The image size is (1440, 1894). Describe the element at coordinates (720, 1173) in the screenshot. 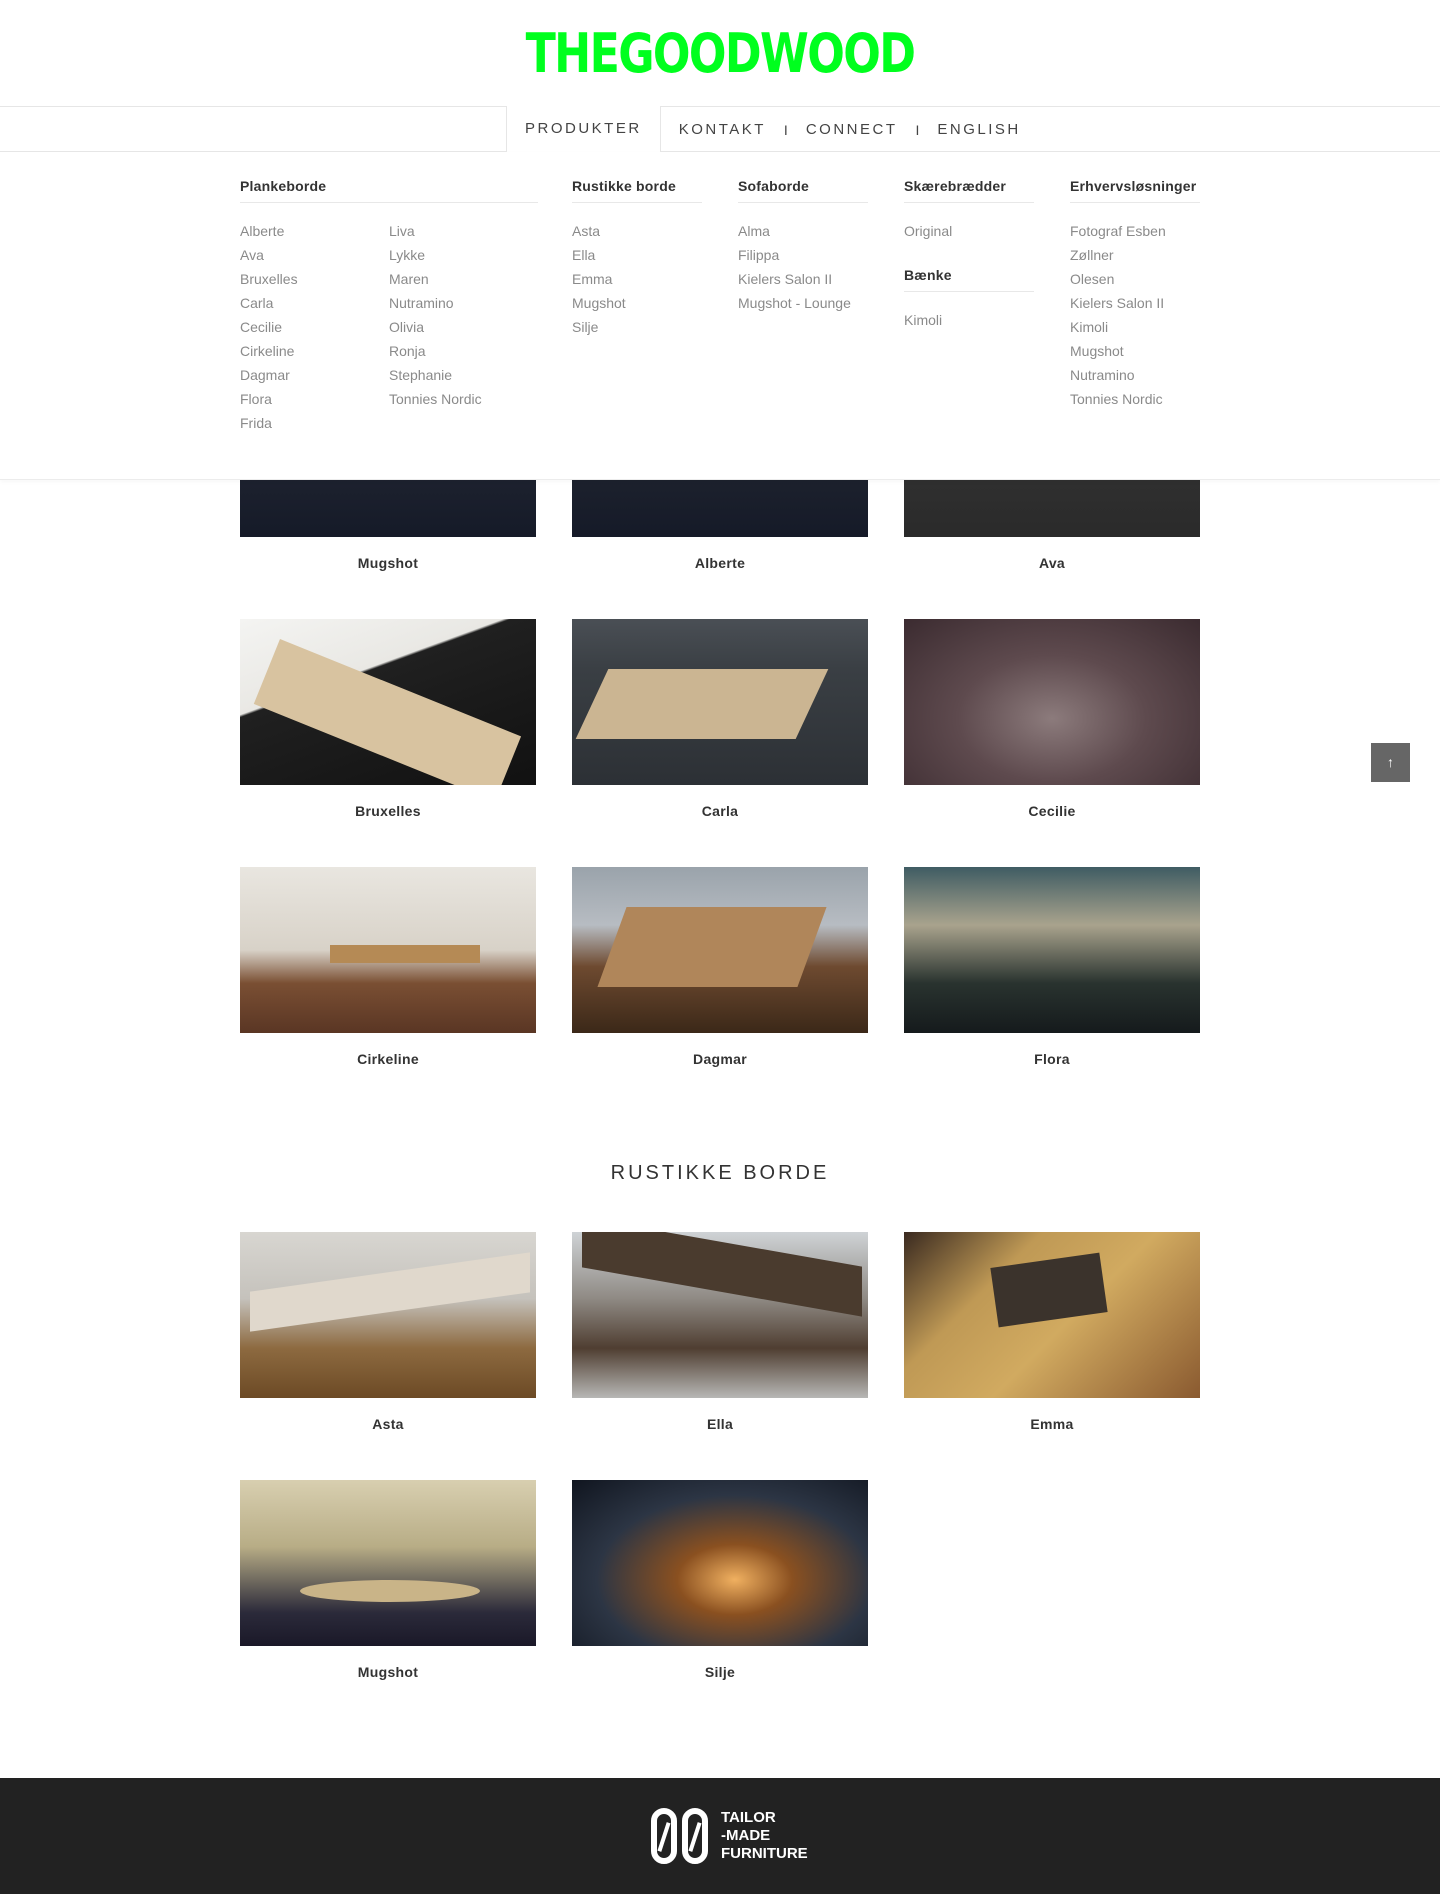

I see `section-title-rustikke: RUSTIKKE BORDE` at that location.